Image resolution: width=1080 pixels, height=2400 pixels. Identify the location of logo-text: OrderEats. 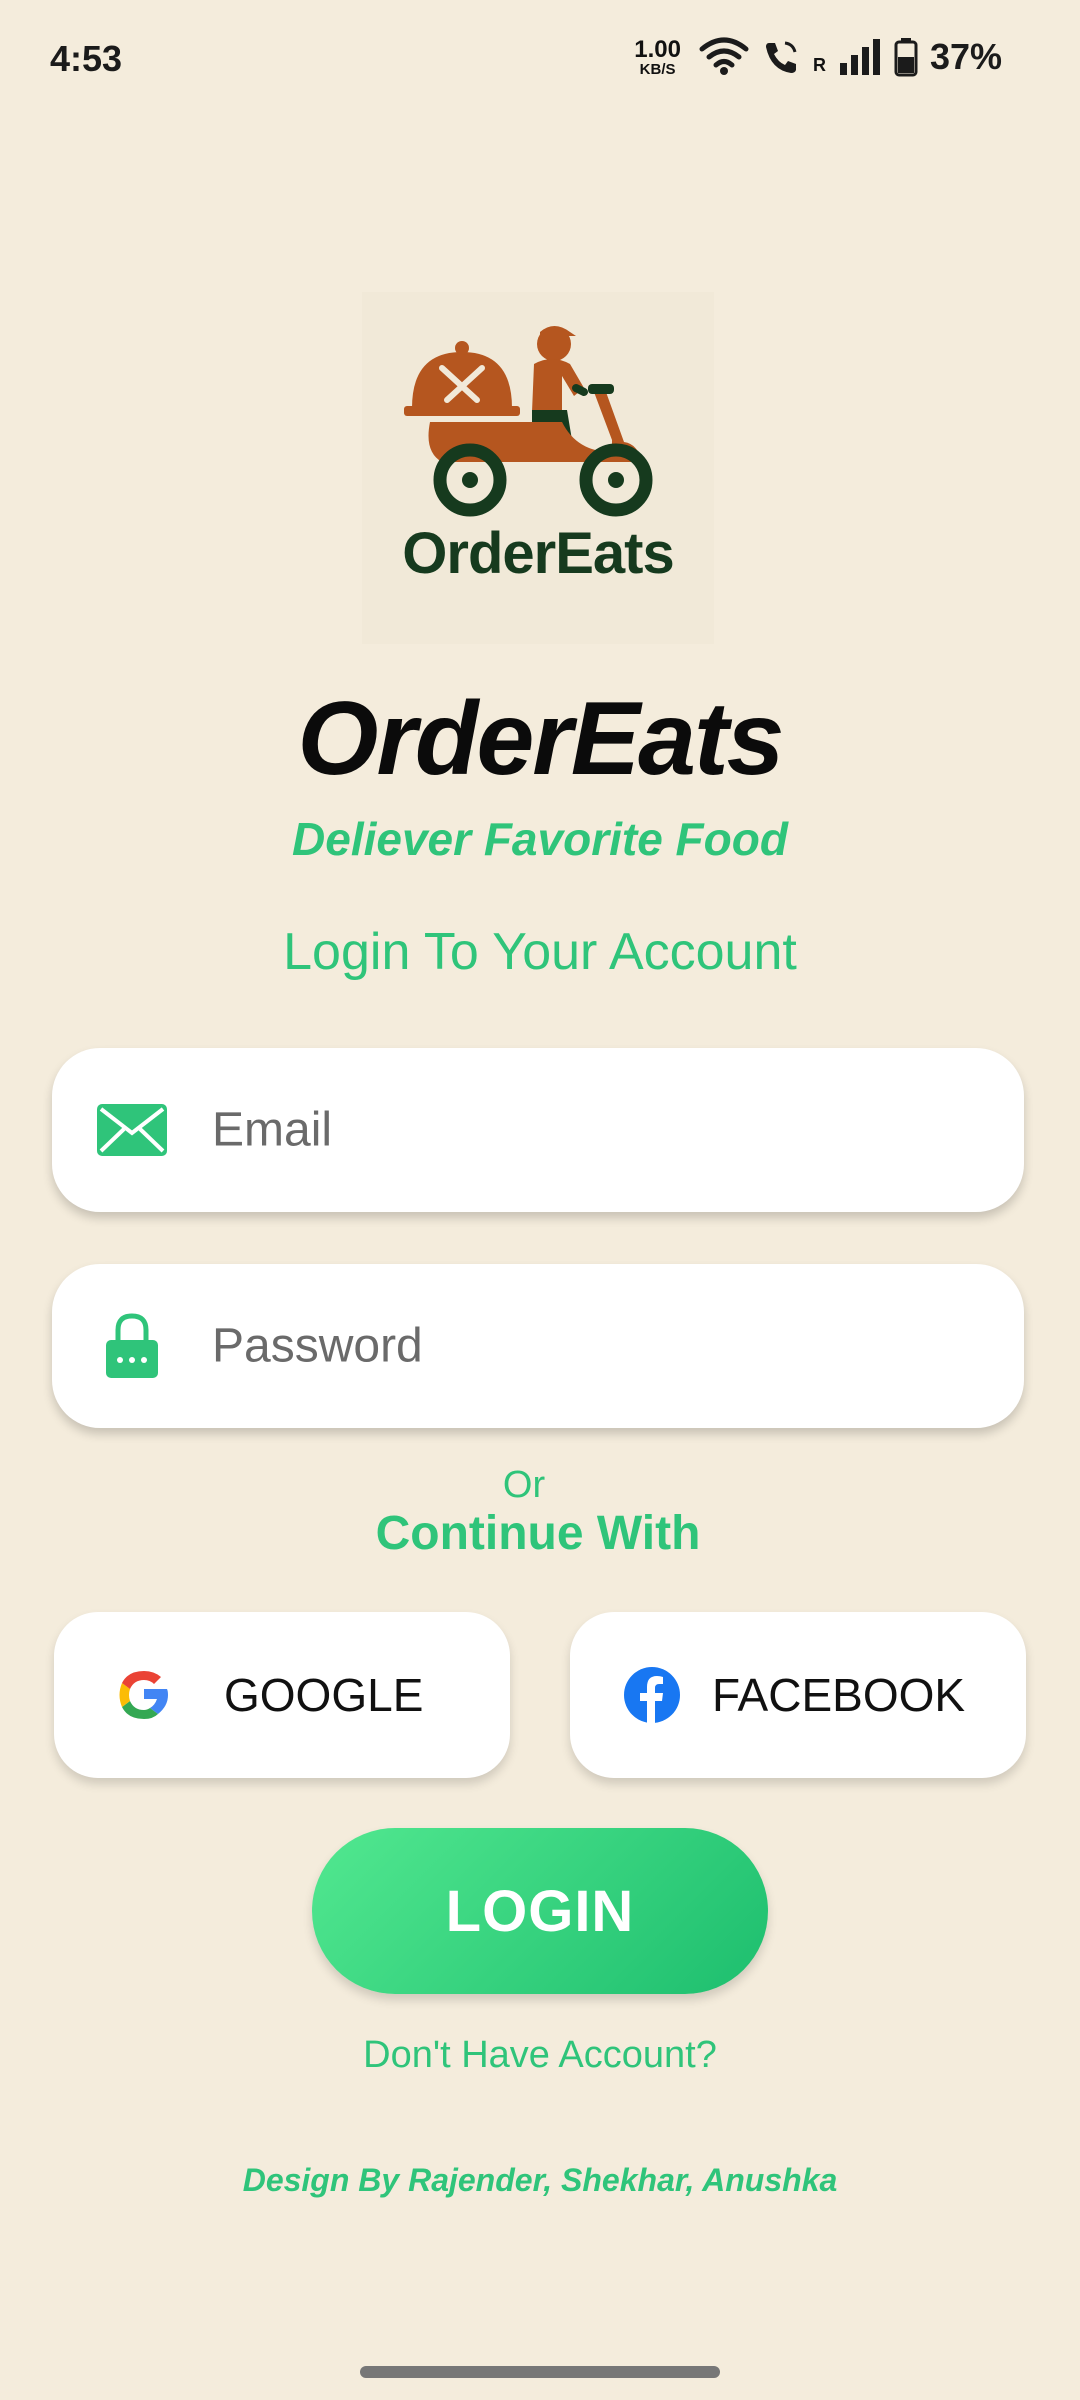
(538, 553).